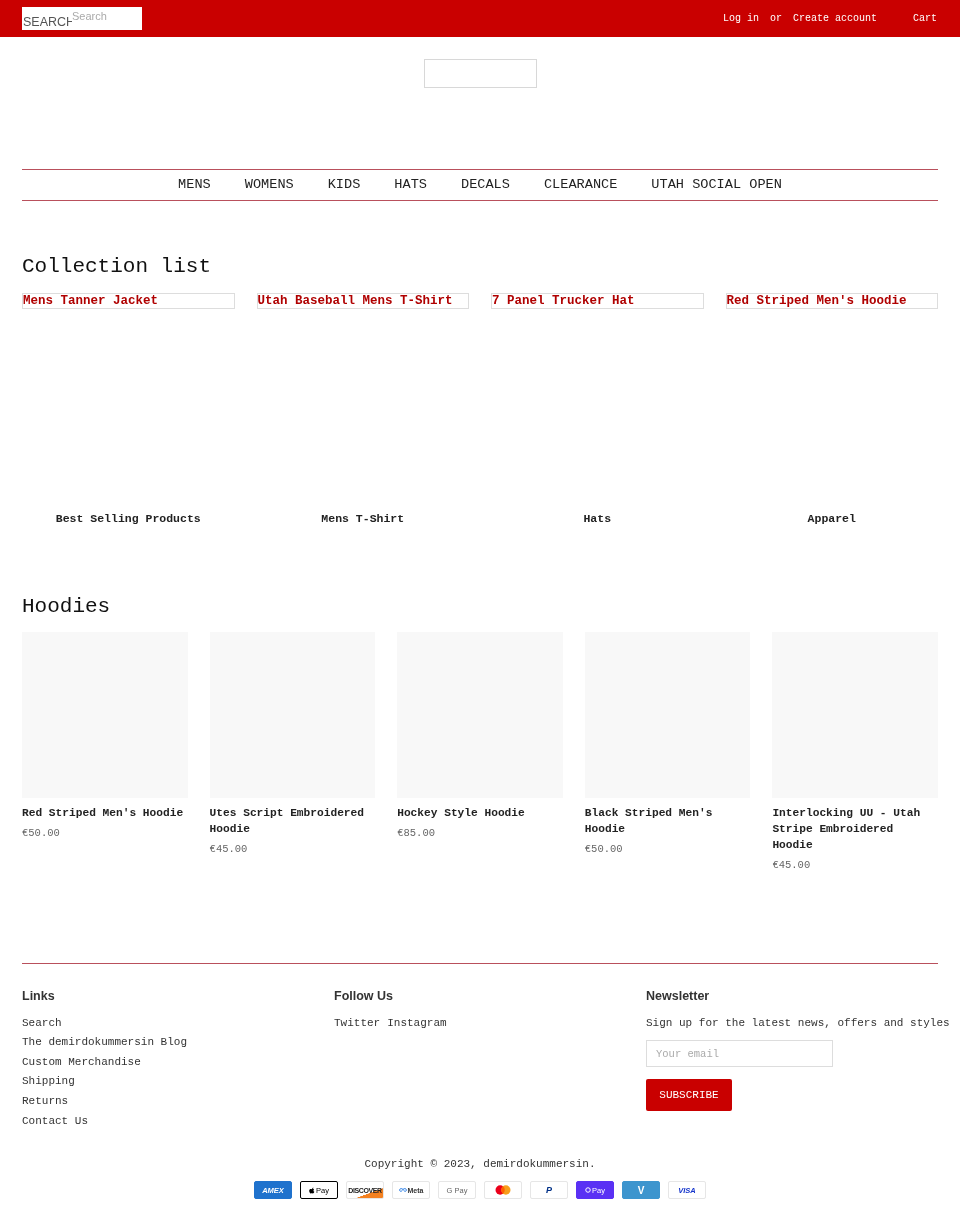 This screenshot has width=960, height=1225. I want to click on footer-heading: Links, so click(38, 995).